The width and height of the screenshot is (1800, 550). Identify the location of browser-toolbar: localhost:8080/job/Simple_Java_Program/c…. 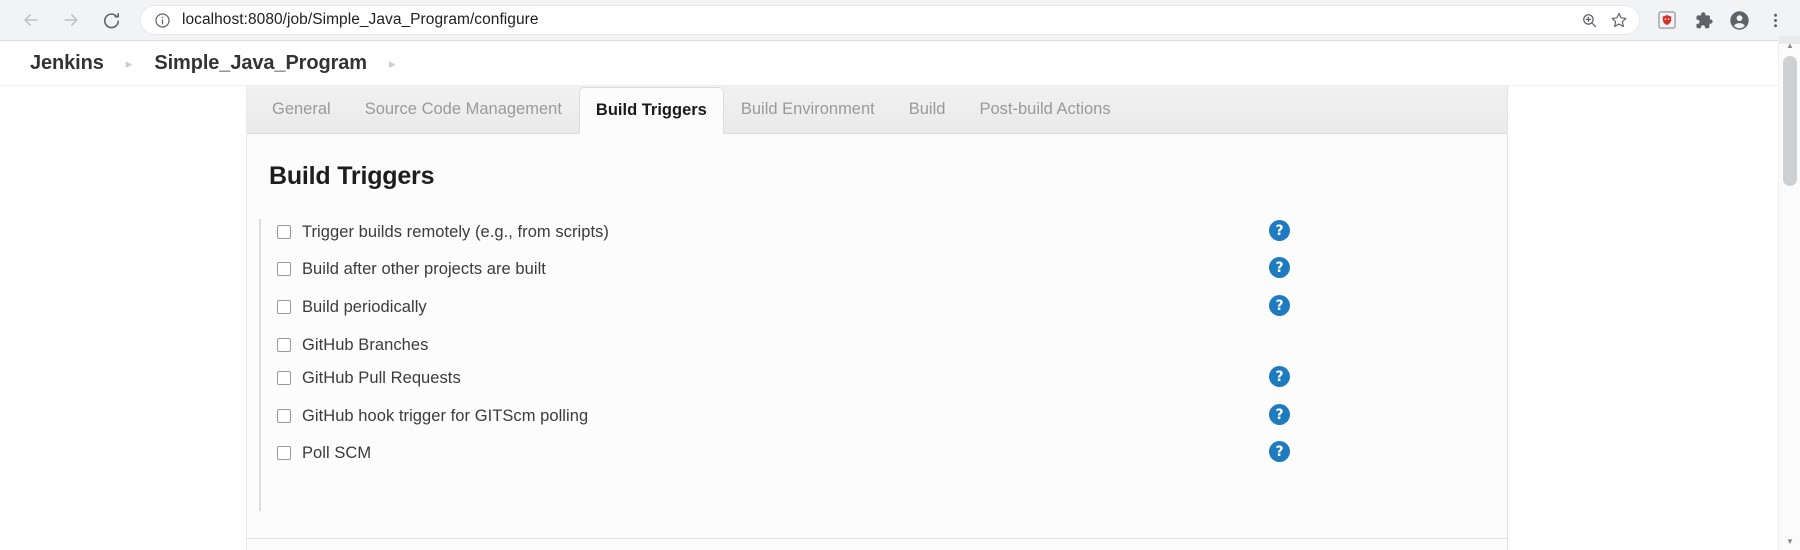
(900, 20).